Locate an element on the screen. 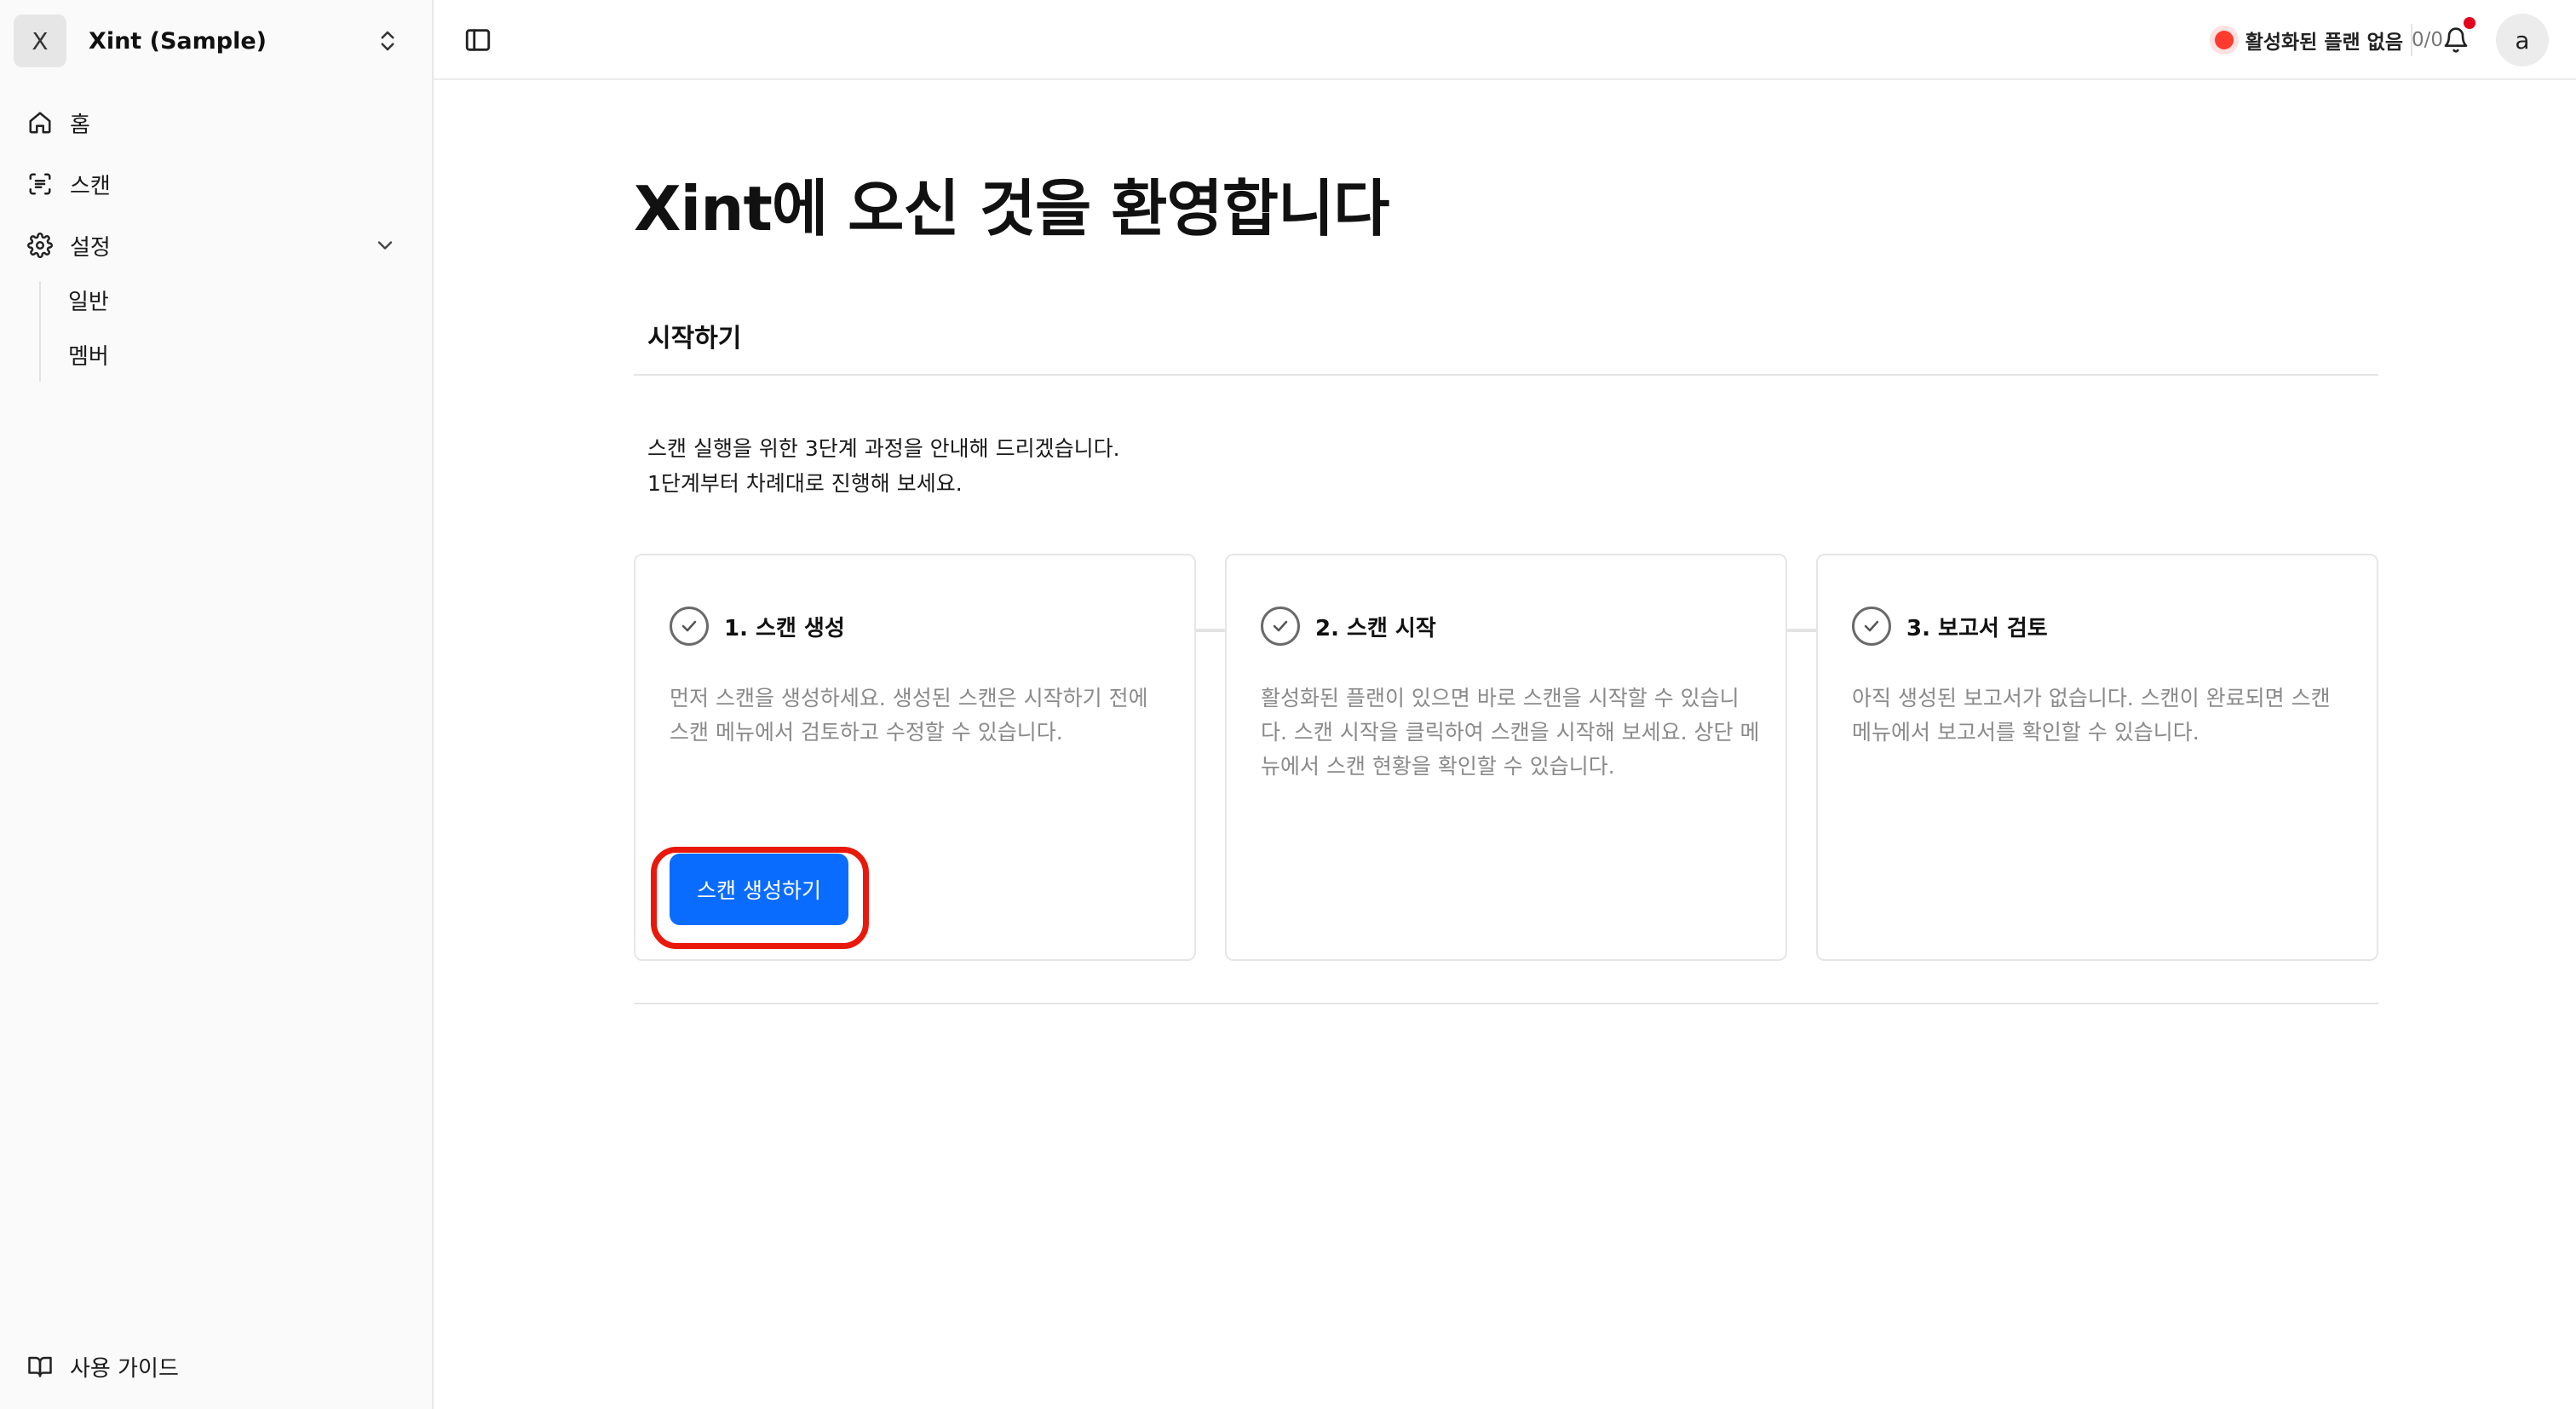  sidebar-item-home: 홈 is located at coordinates (214, 122).